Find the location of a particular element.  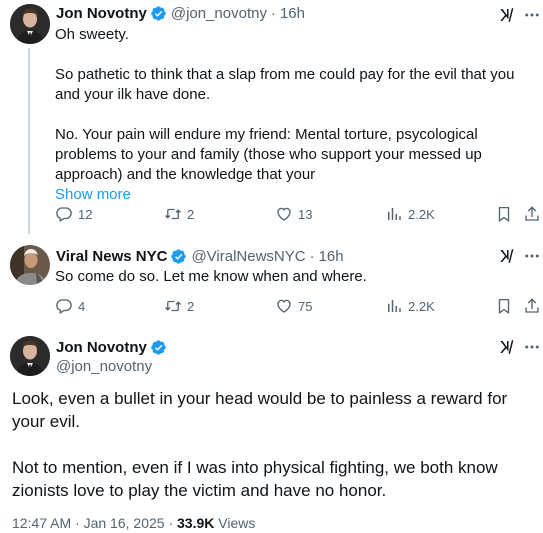

tweet-meta: 12:47 AM · Jan 16, 2025 · 33.9K Views is located at coordinates (133, 523).